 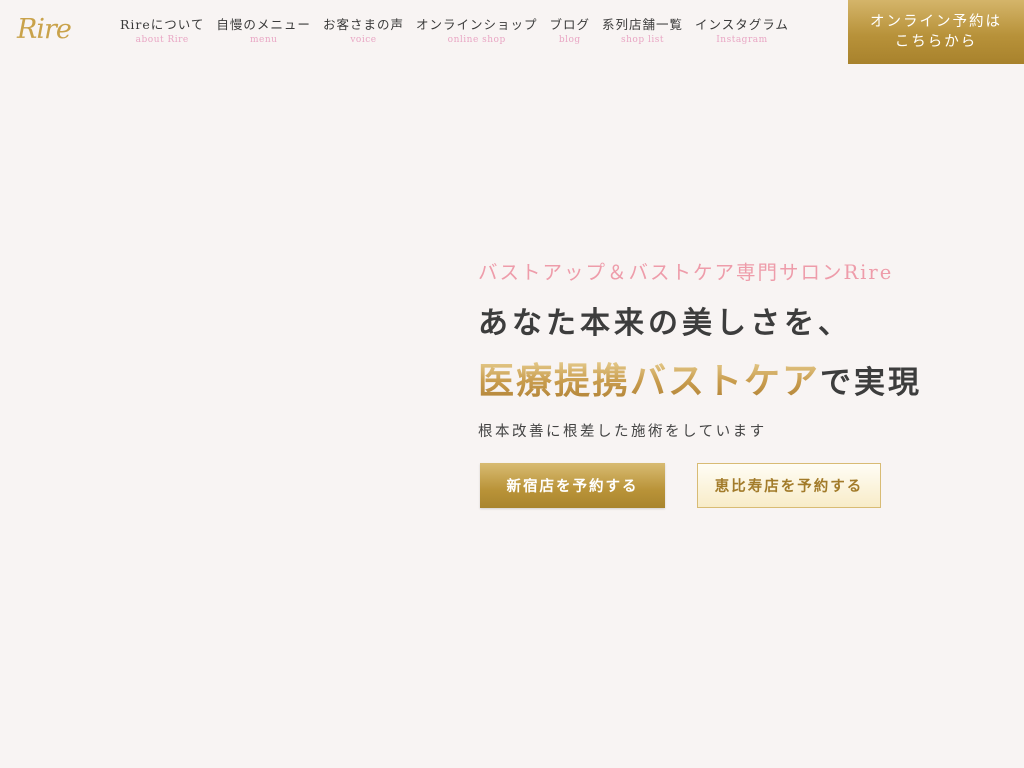 I want to click on nav-label-jp: ブログ, so click(x=569, y=24).